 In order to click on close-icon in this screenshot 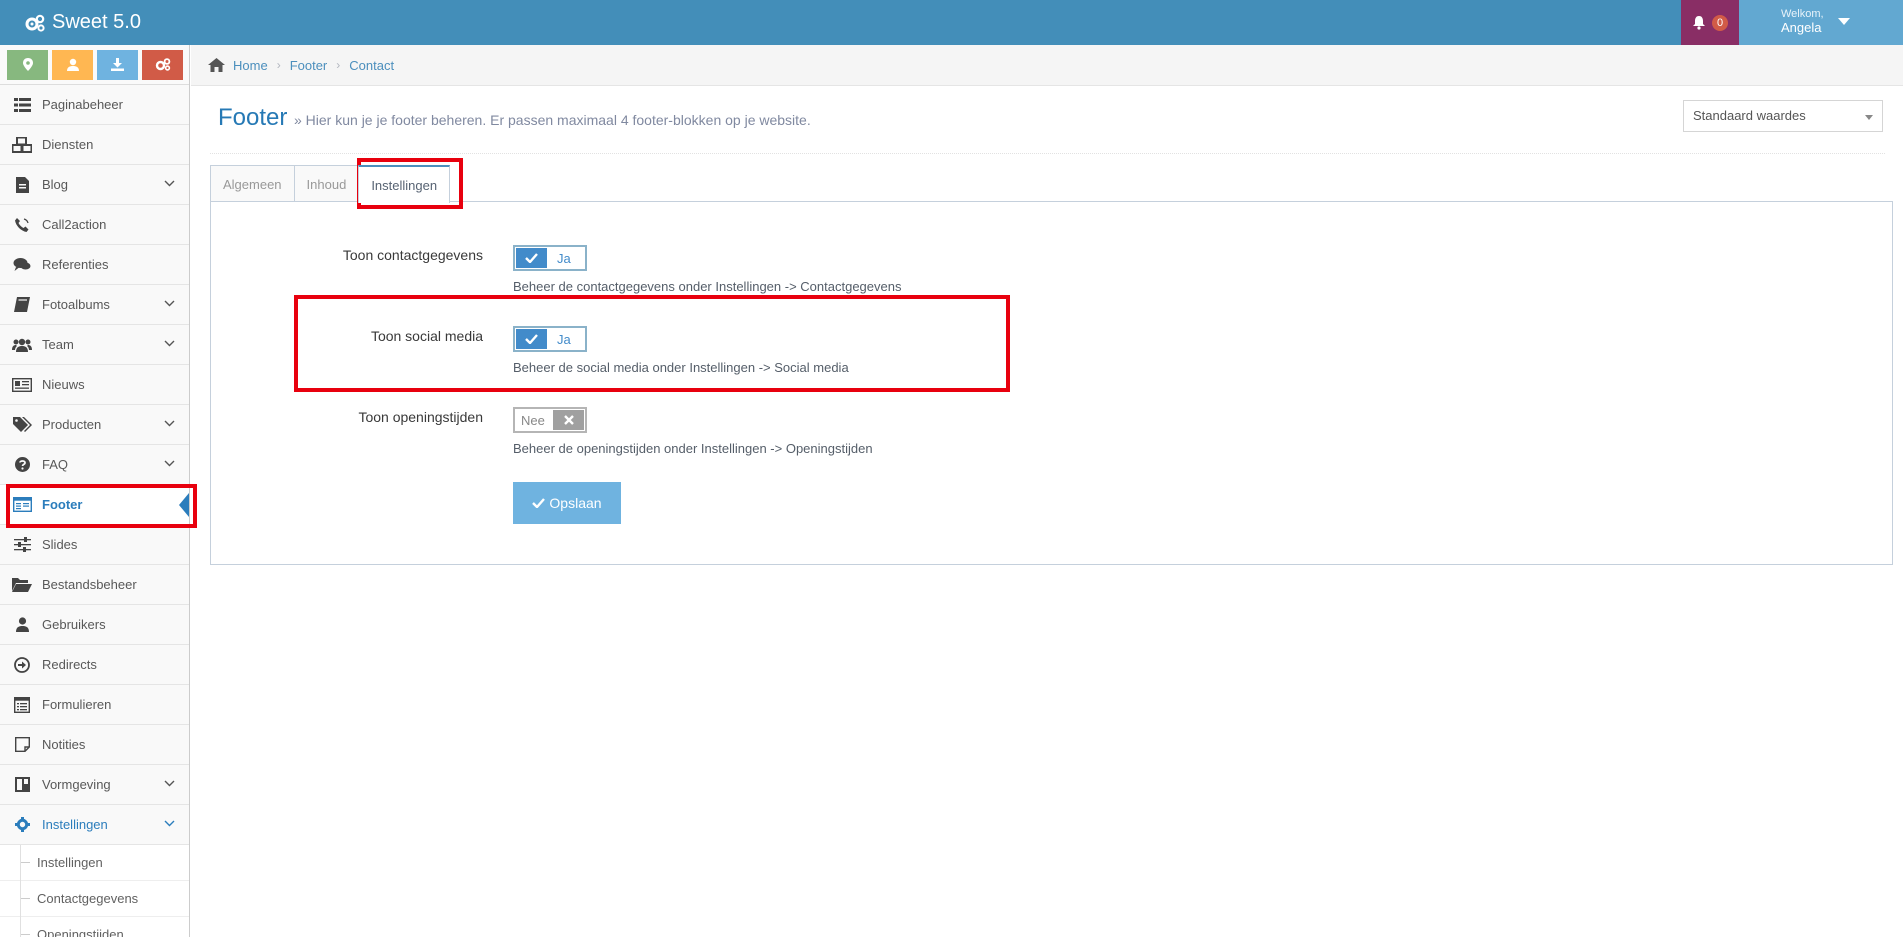, I will do `click(568, 420)`.